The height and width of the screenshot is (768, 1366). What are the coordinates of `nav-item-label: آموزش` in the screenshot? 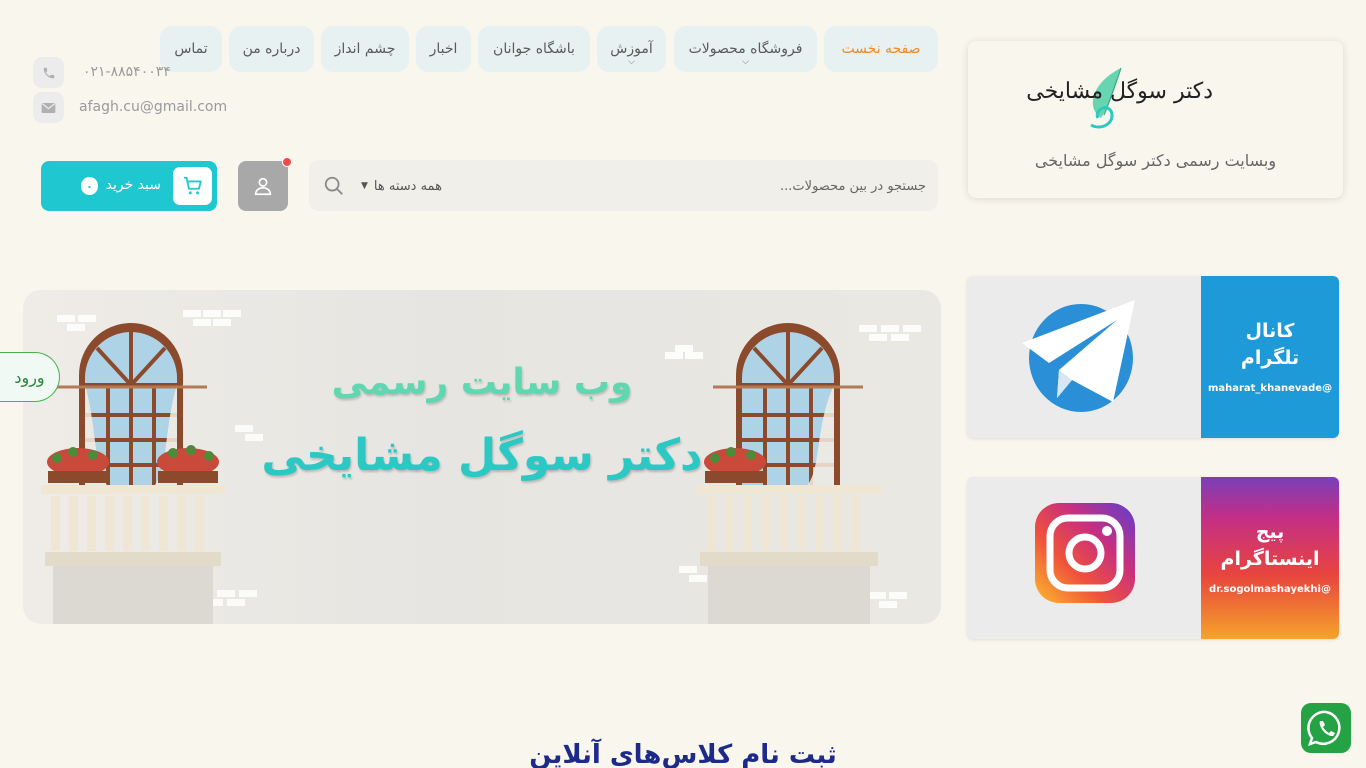 It's located at (631, 49).